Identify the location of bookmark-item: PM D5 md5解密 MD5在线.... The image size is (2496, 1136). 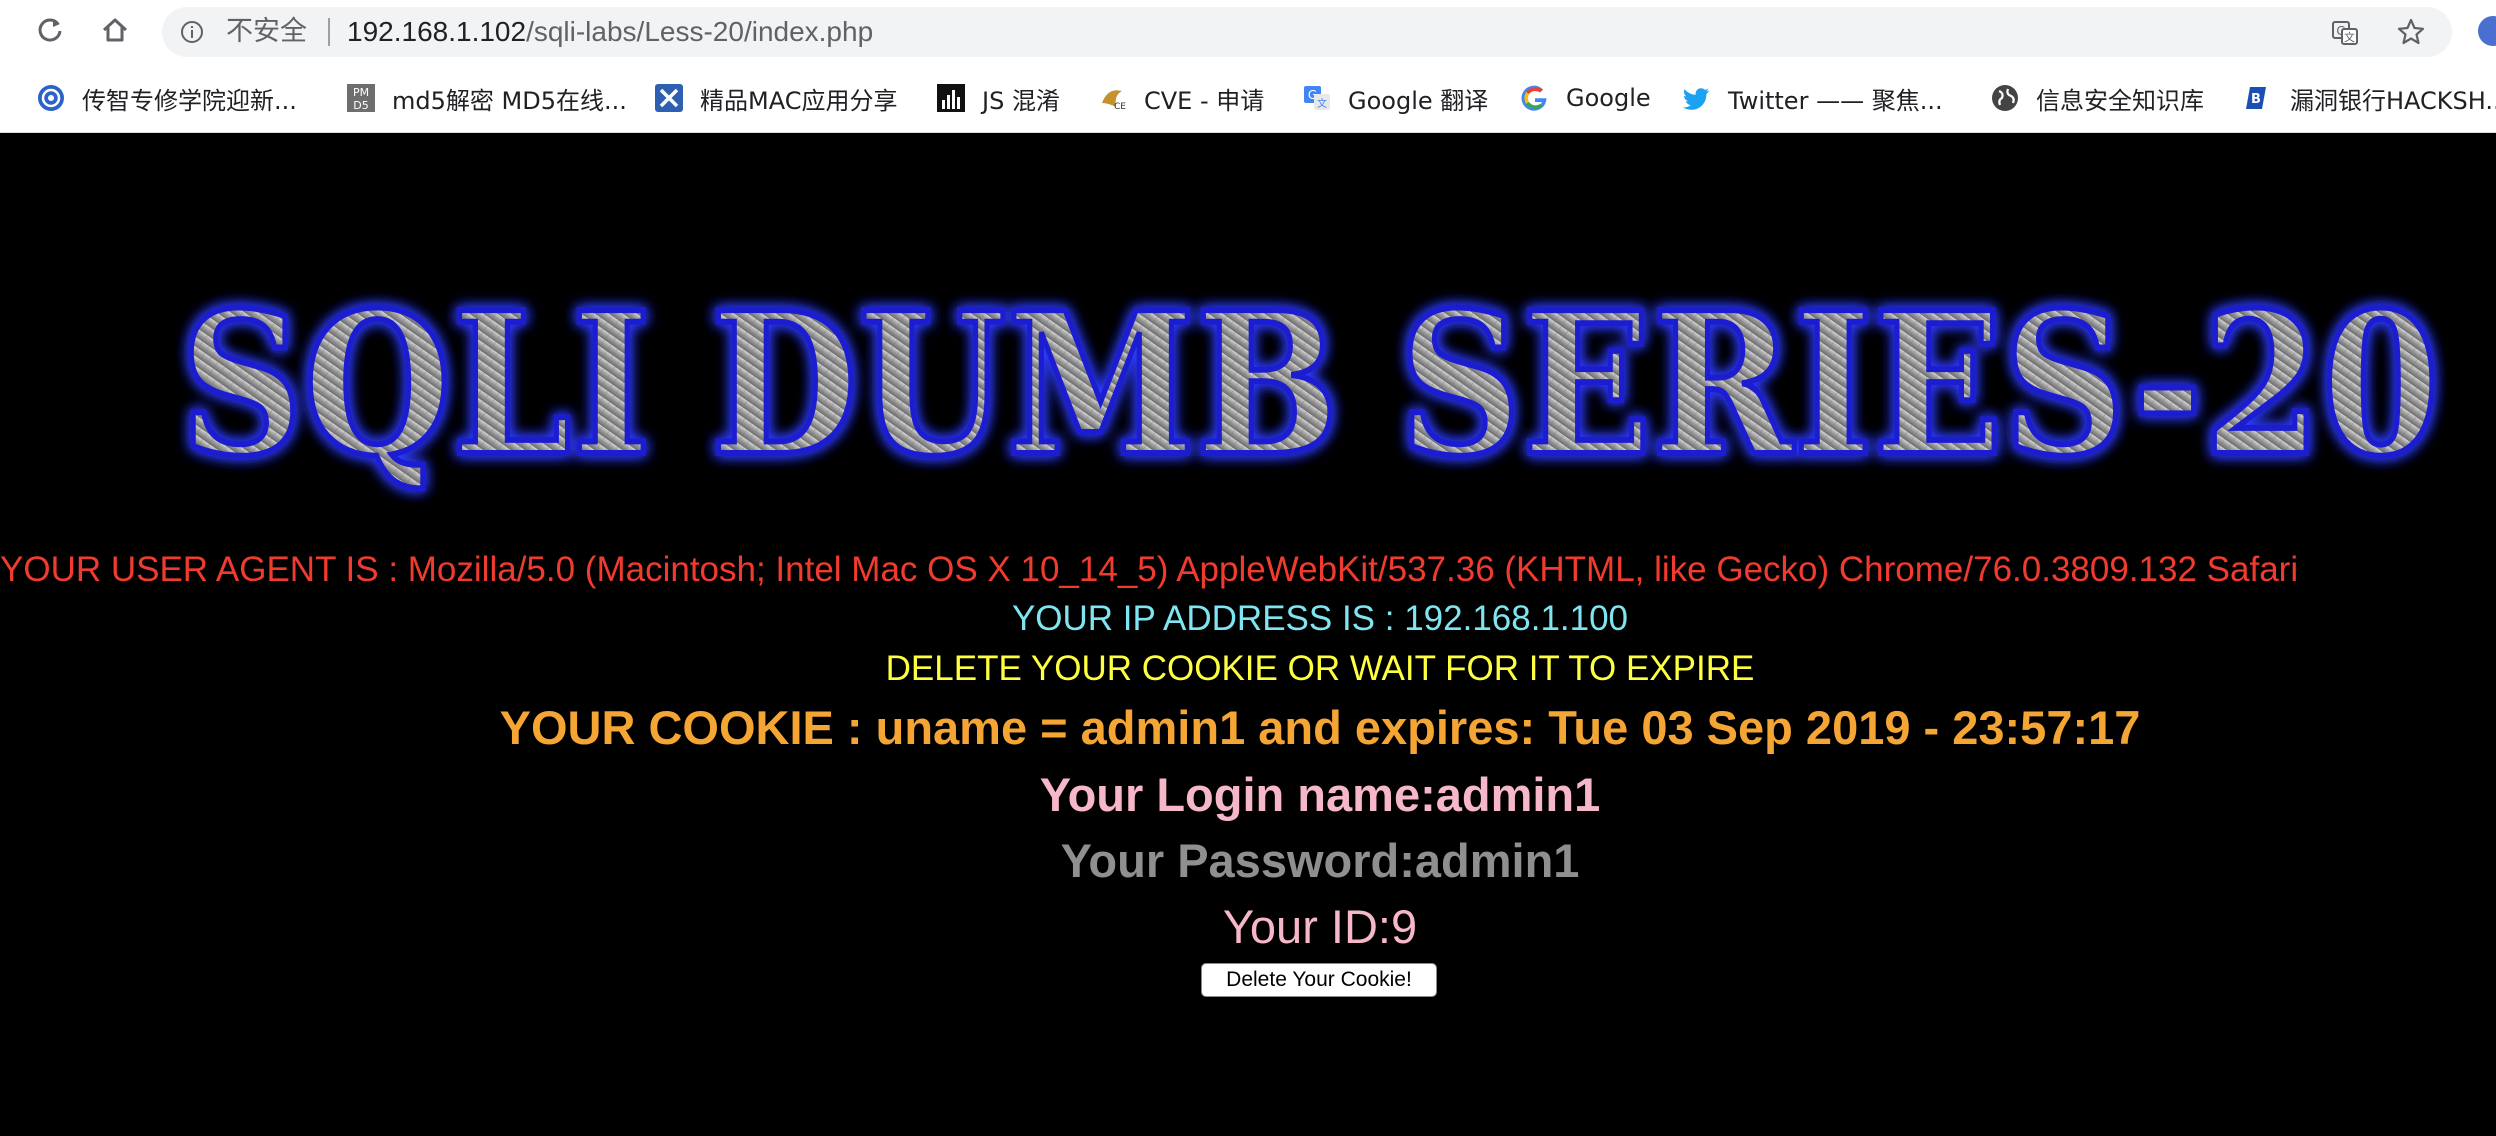
(486, 98).